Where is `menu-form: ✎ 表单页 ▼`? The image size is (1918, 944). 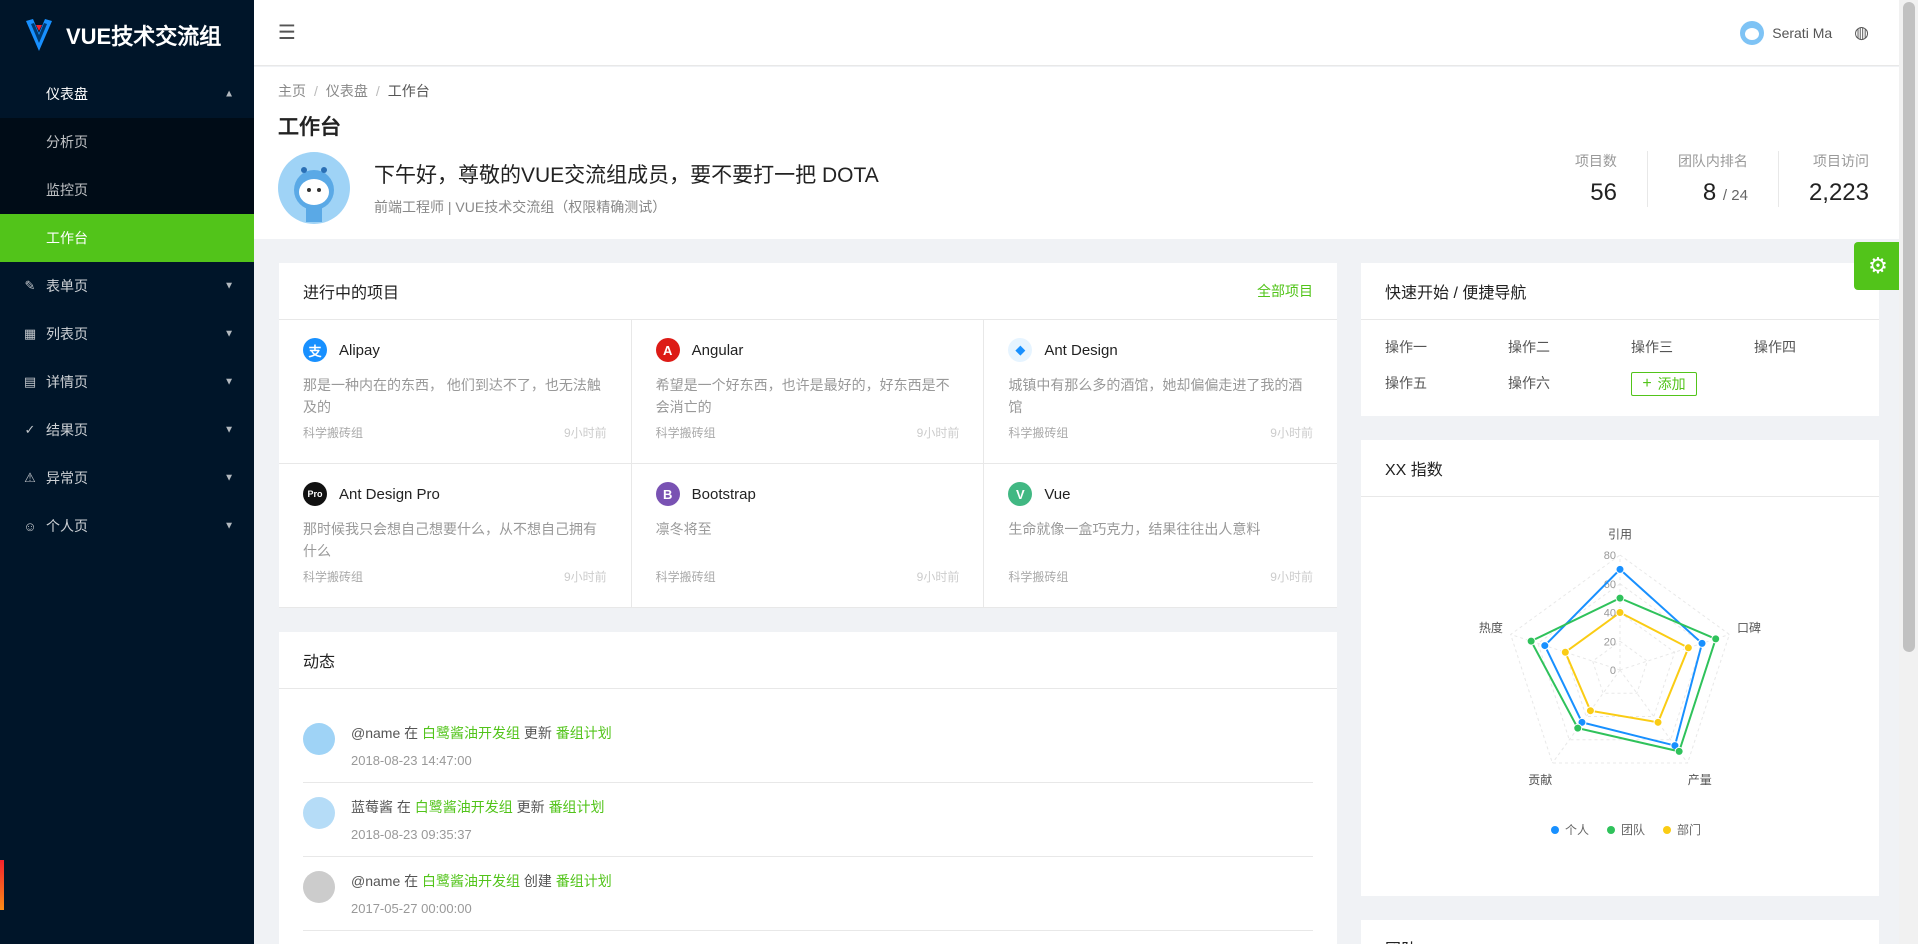 menu-form: ✎ 表单页 ▼ is located at coordinates (127, 286).